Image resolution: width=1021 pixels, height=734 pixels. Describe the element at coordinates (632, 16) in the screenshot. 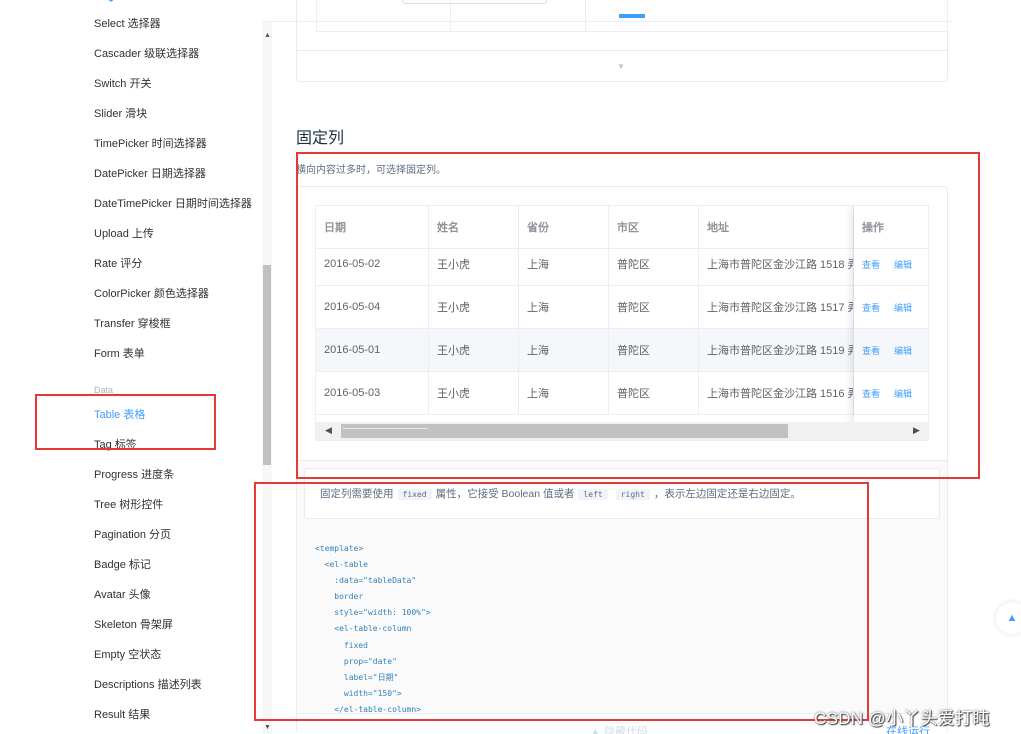

I see `previous-link` at that location.